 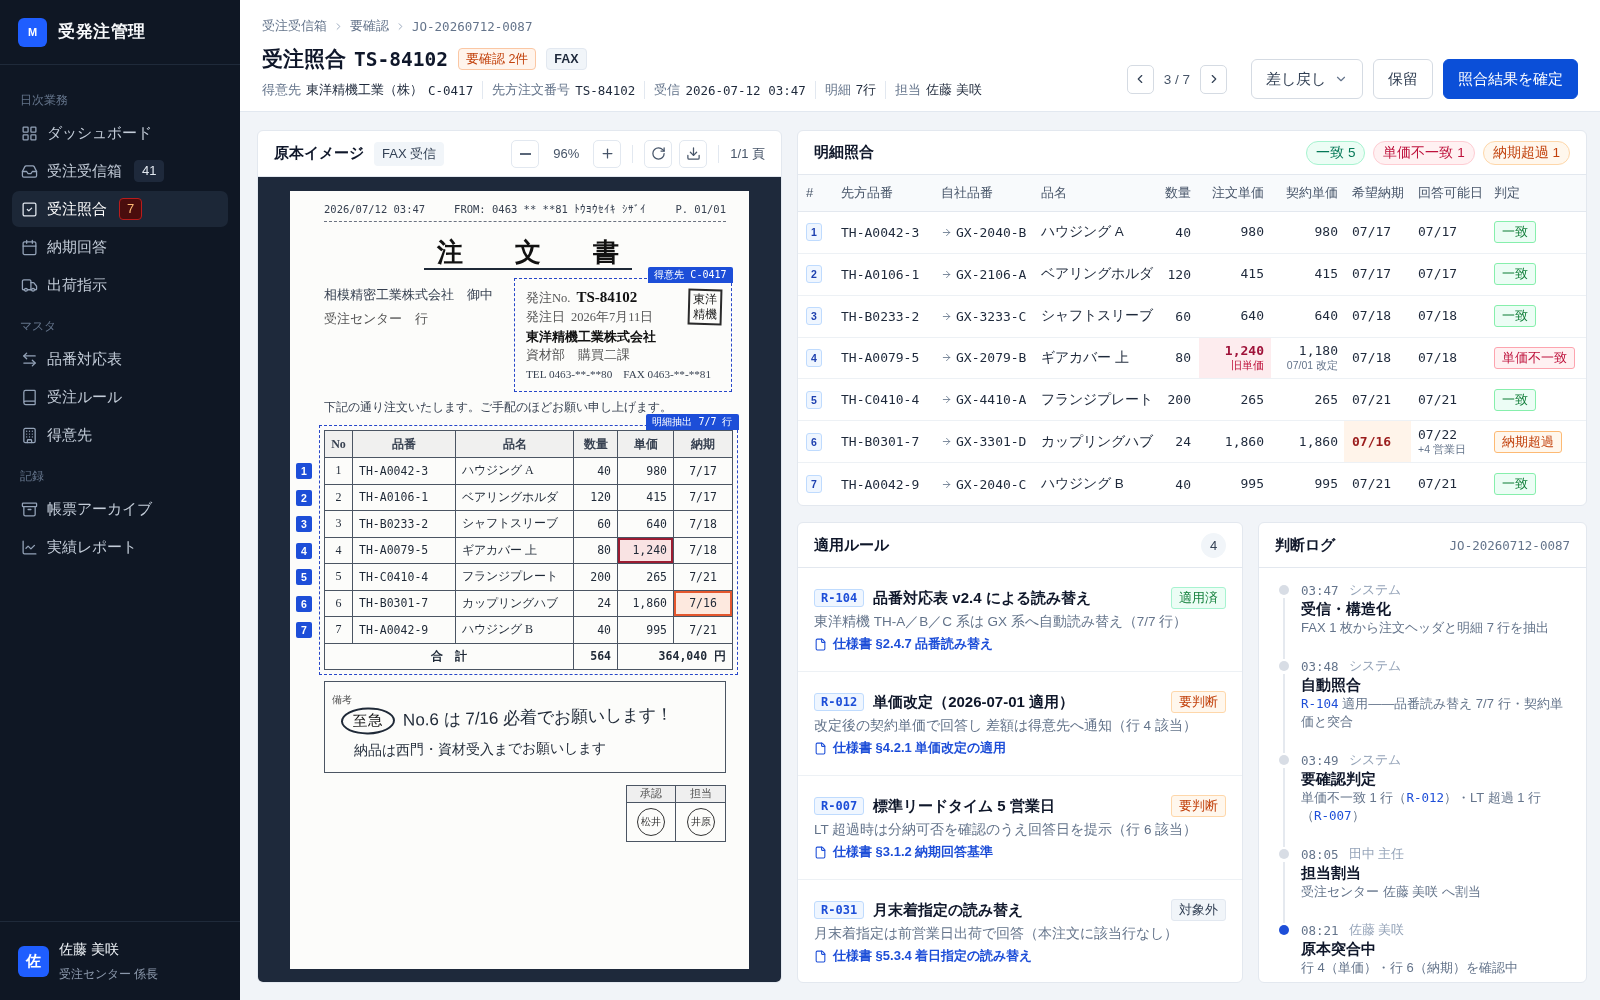 What do you see at coordinates (120, 359) in the screenshot?
I see `nav-item: 品番対応表` at bounding box center [120, 359].